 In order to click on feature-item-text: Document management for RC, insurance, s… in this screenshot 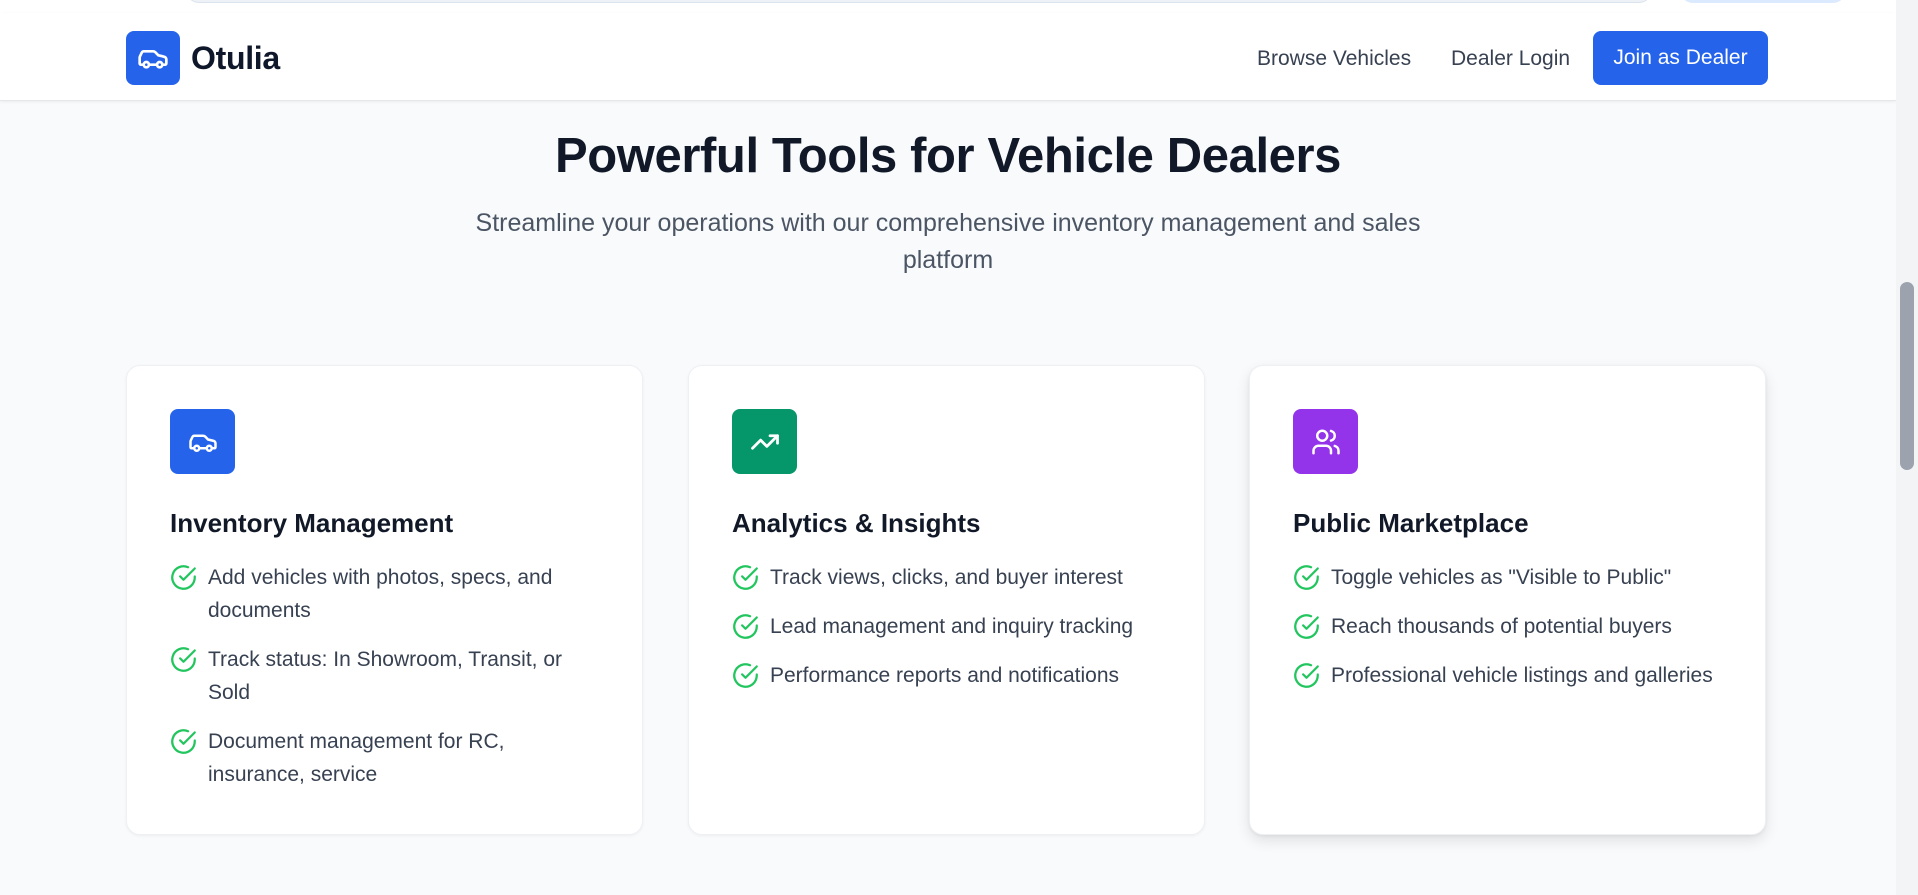, I will do `click(356, 758)`.